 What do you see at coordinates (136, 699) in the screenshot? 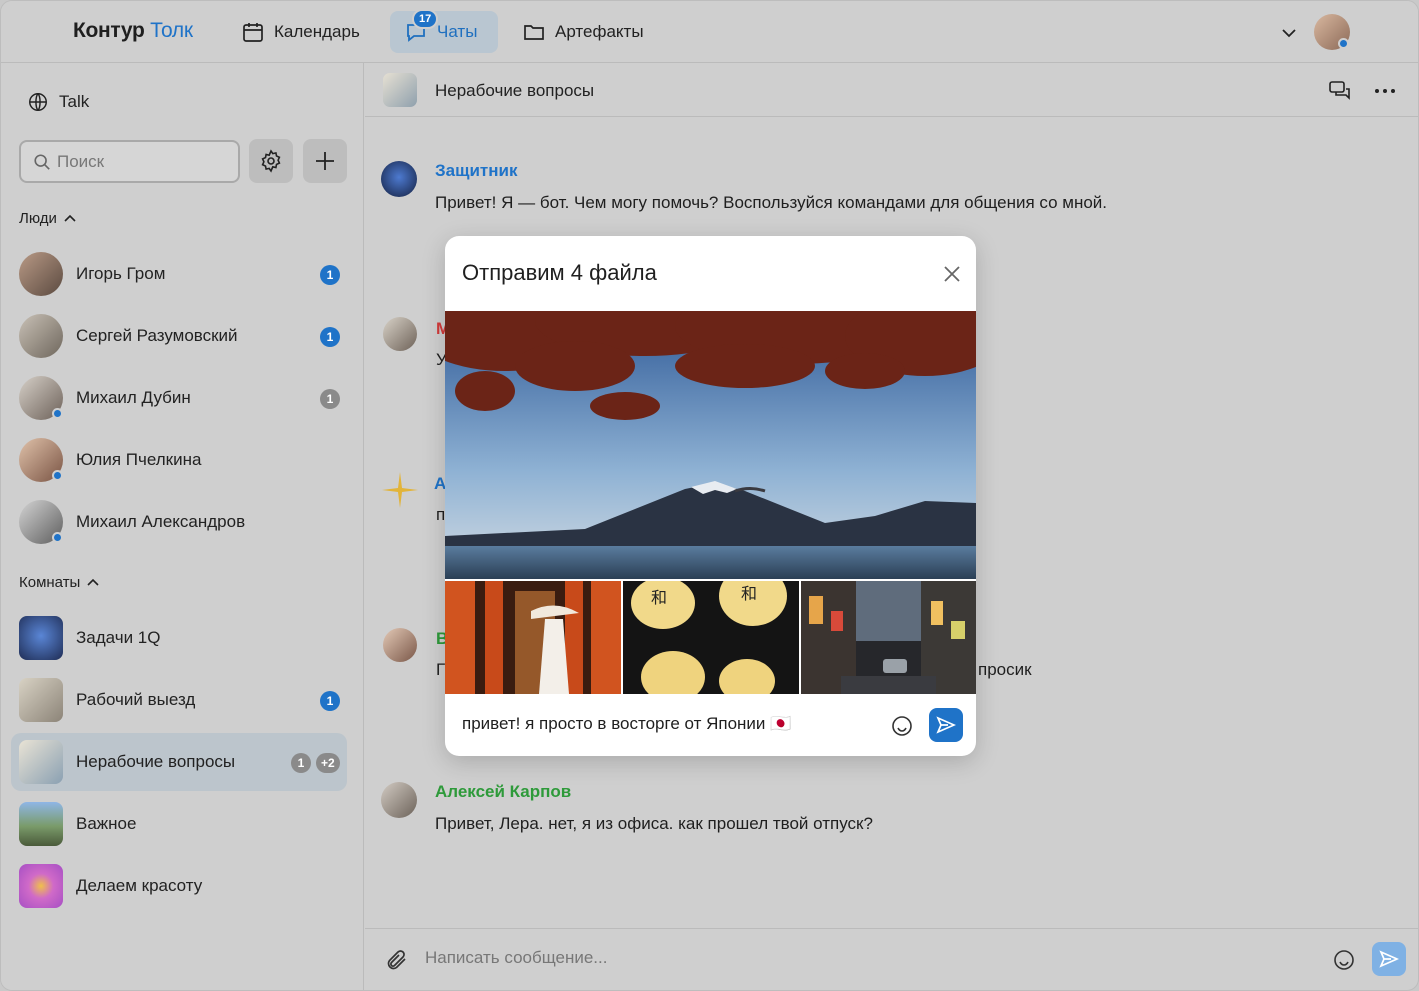
I see `room-name: Рабочий выезд` at bounding box center [136, 699].